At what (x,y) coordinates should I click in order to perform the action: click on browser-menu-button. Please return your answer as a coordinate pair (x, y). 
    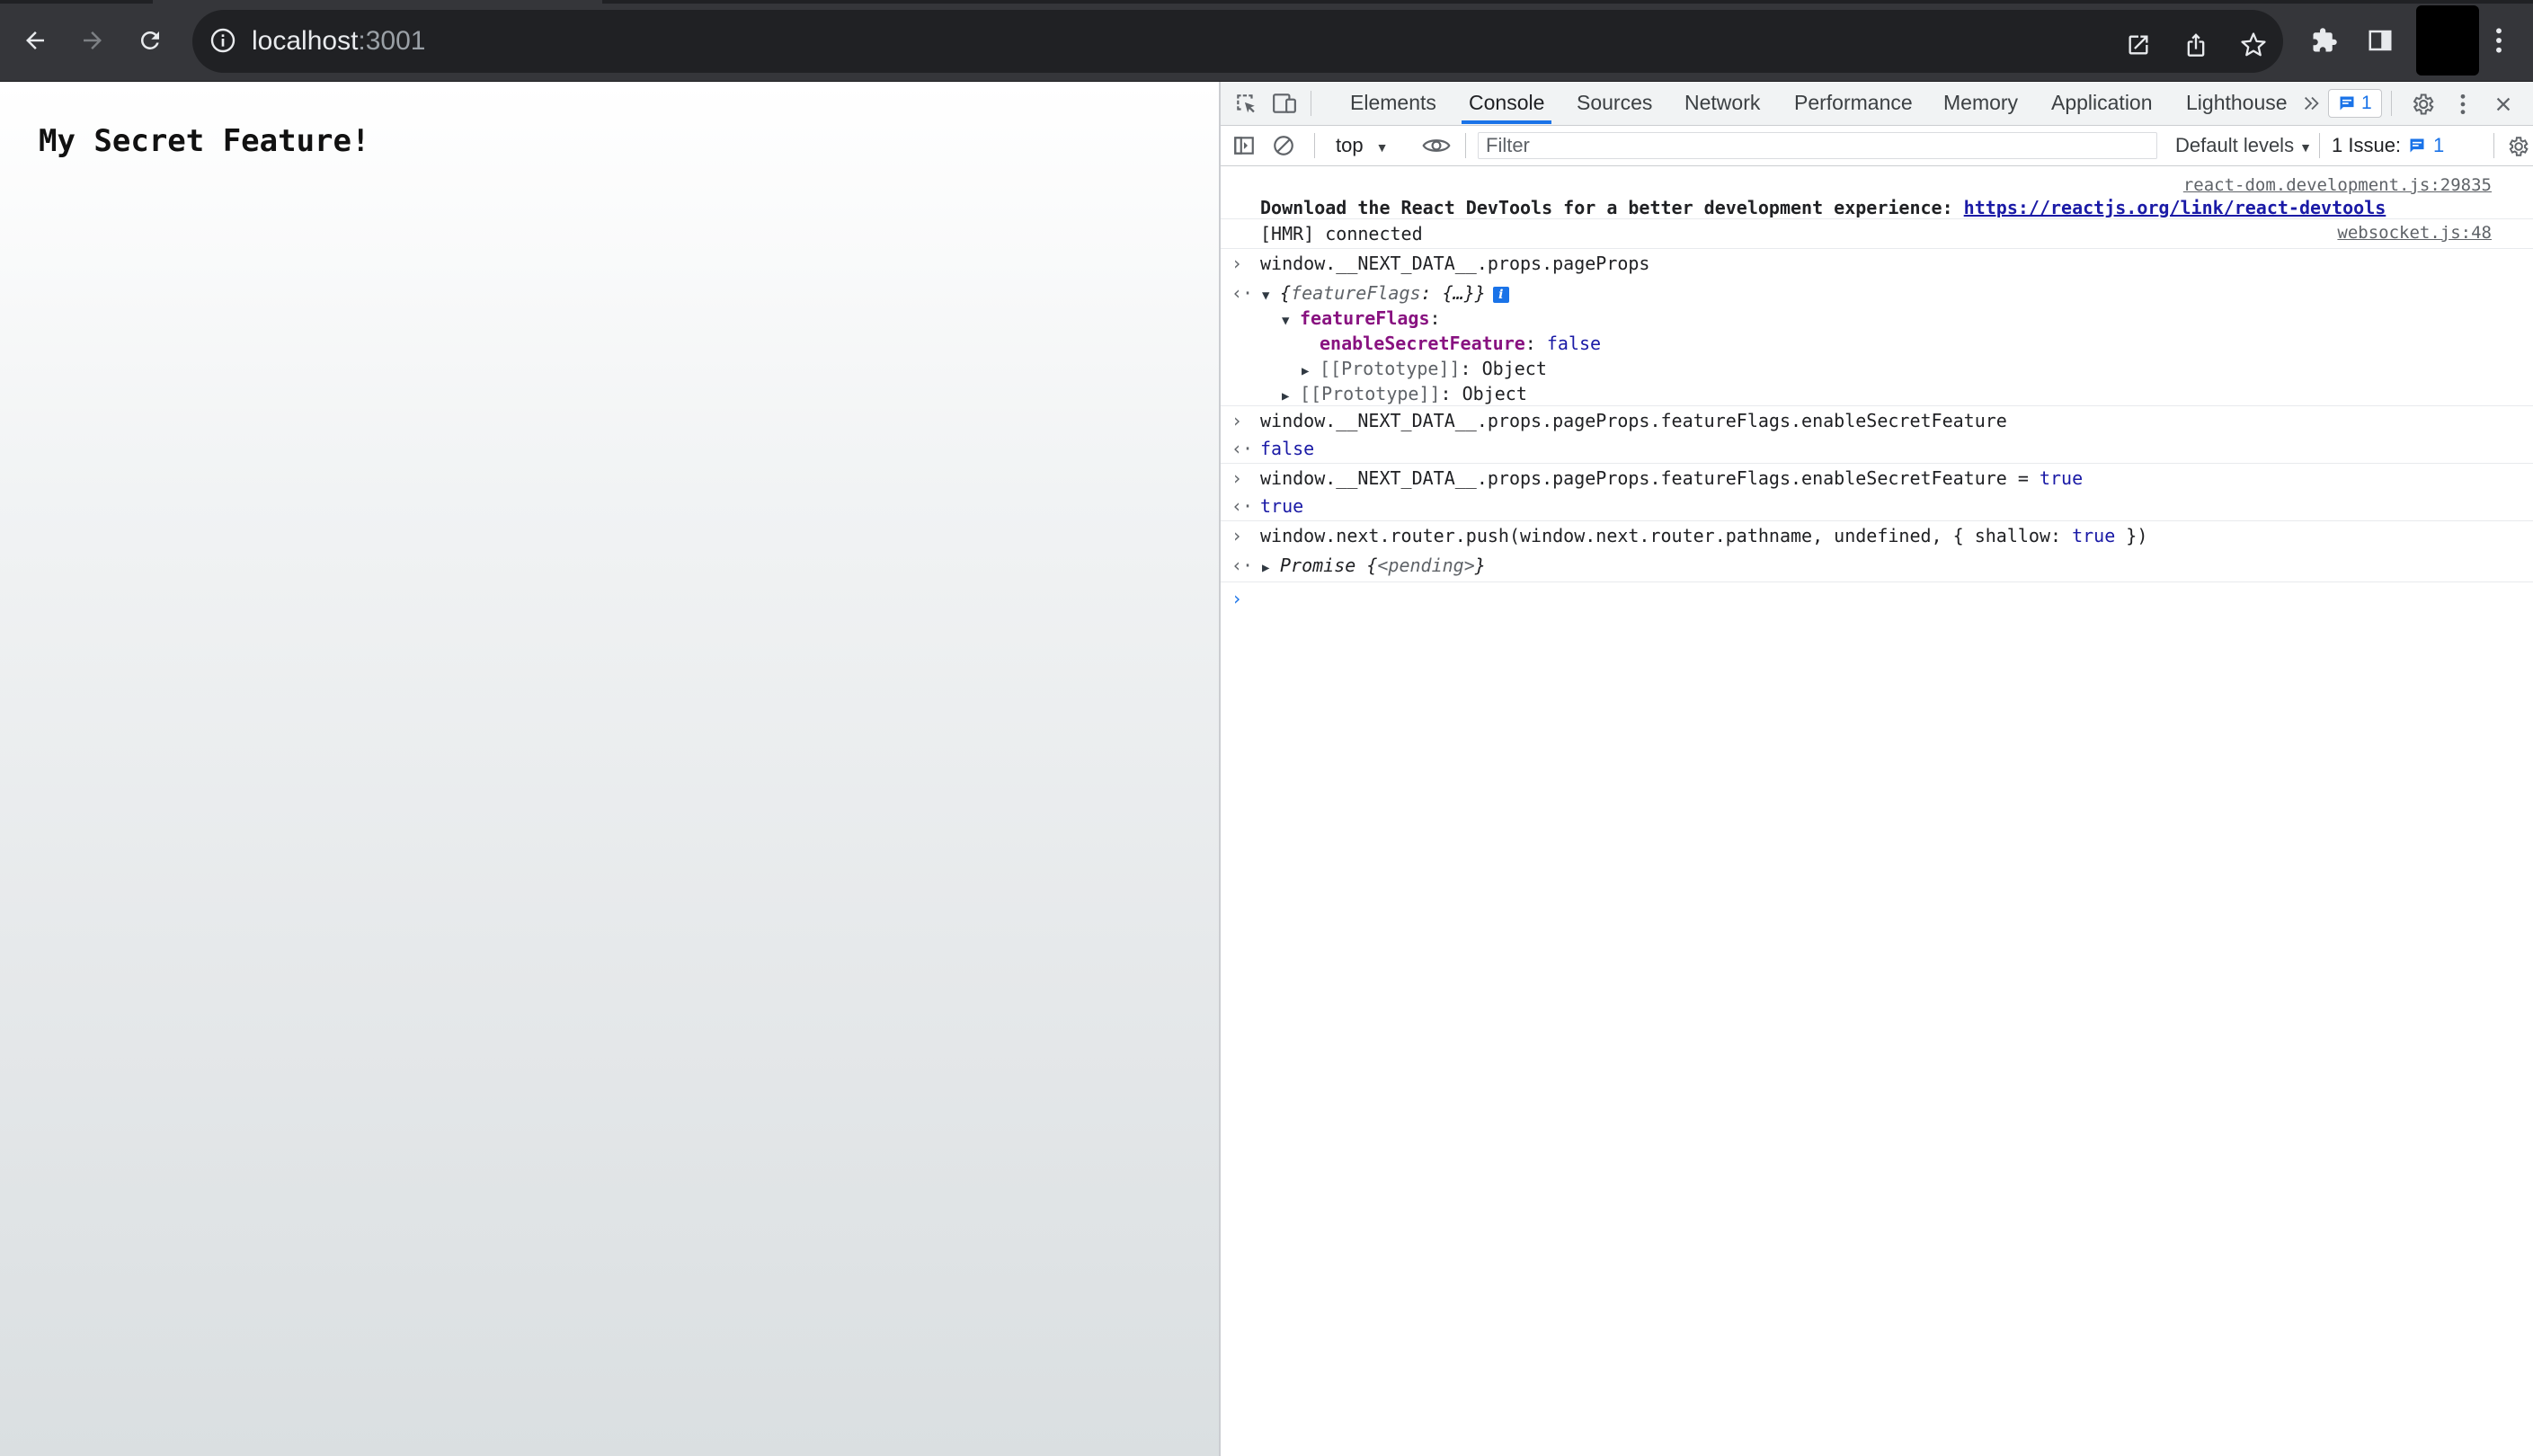
    Looking at the image, I should click on (2499, 41).